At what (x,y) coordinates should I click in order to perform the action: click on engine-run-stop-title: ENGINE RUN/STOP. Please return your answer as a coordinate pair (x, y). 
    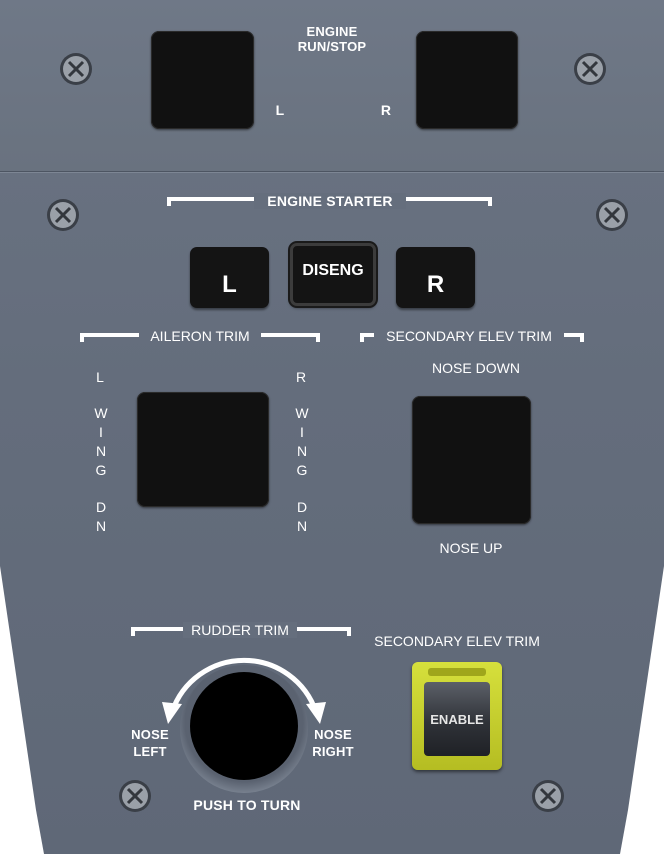
    Looking at the image, I should click on (332, 39).